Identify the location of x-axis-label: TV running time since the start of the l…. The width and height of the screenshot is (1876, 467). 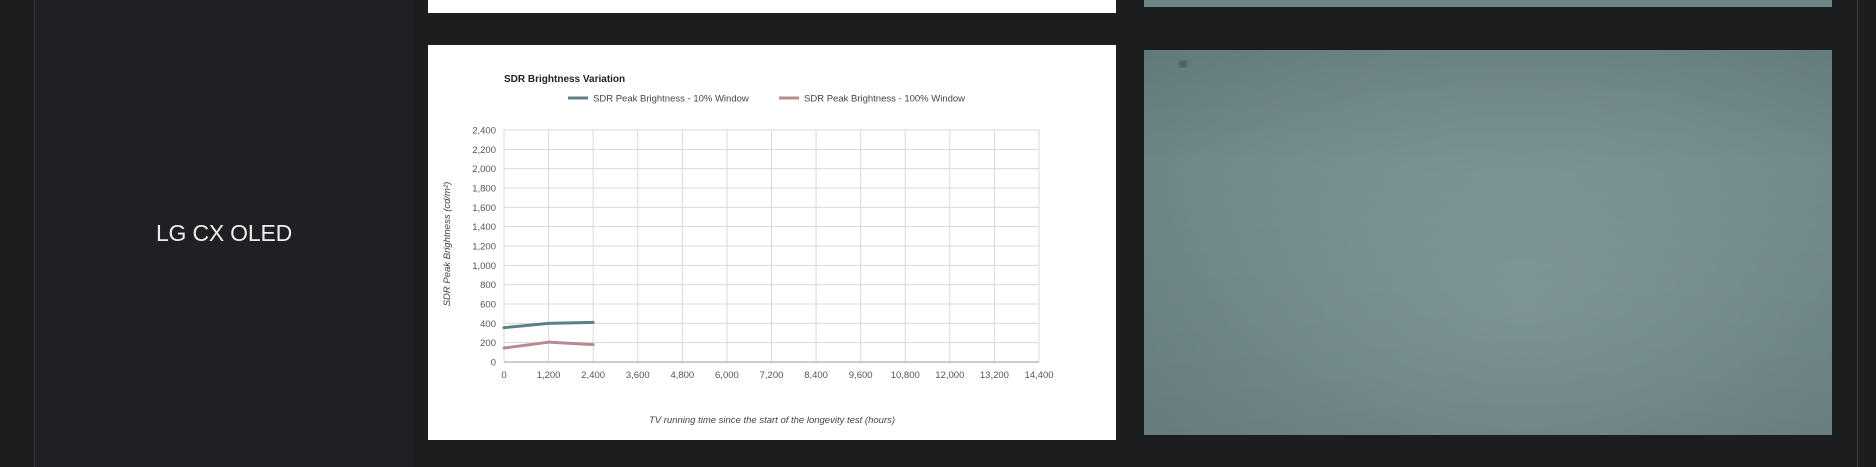
(772, 420).